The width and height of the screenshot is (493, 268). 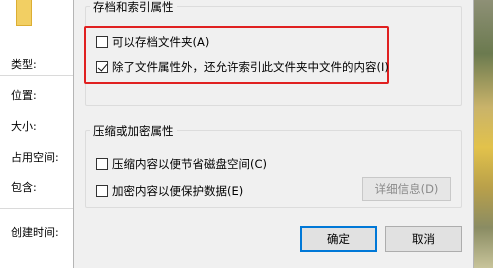 What do you see at coordinates (102, 191) in the screenshot?
I see `encrypt-checkbox` at bounding box center [102, 191].